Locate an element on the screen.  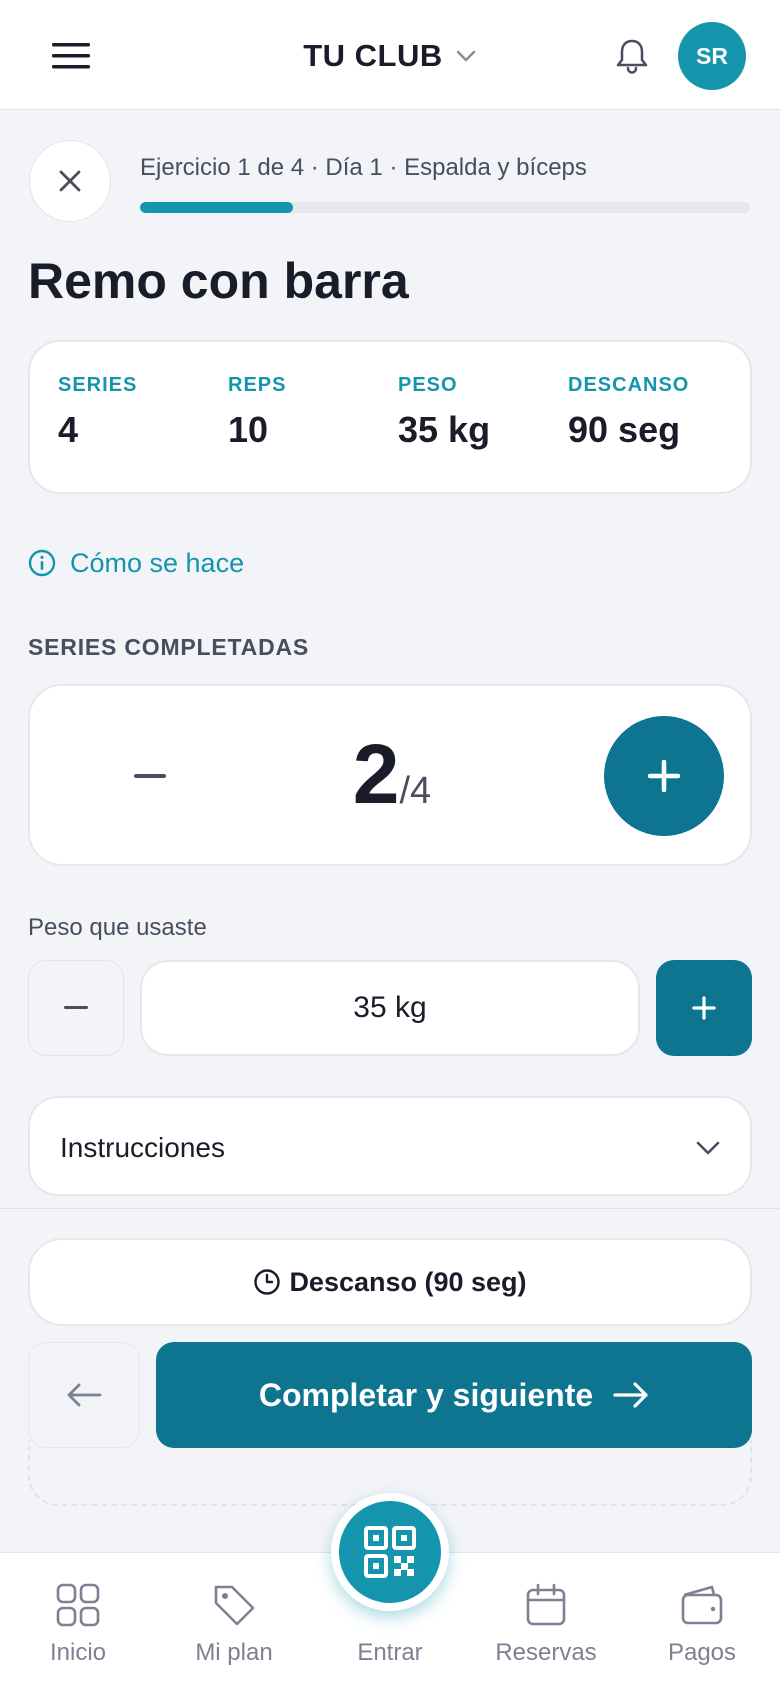
nav-item-entrar-label: Entrar is located at coordinates (390, 1653).